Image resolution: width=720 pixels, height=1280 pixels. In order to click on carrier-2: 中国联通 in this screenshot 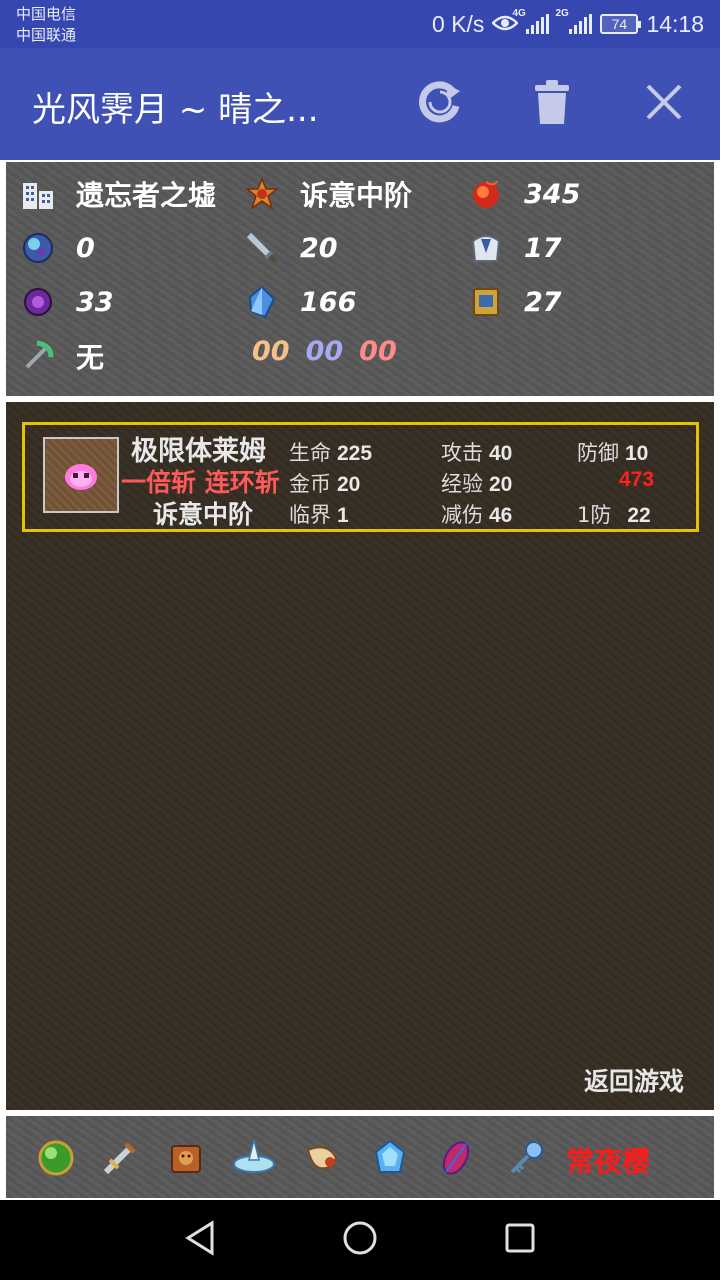, I will do `click(46, 35)`.